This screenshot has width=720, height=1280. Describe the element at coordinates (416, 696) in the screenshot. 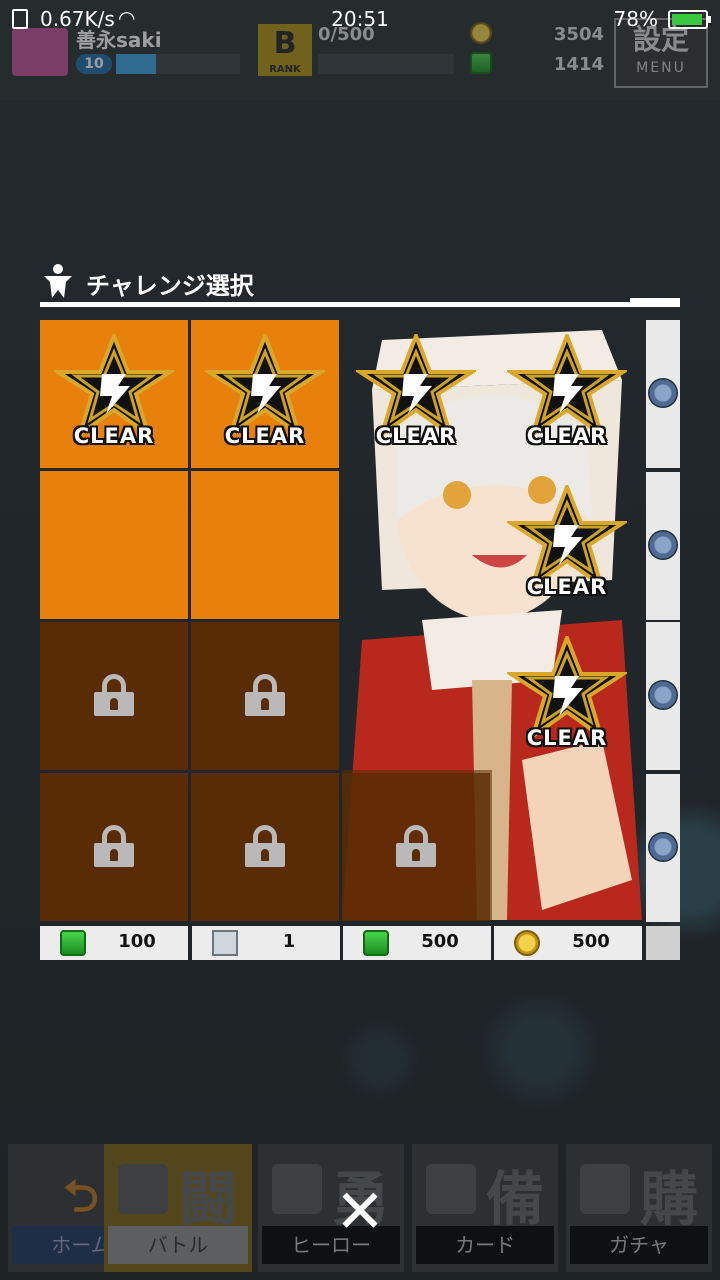

I see `challenge-cell-r3c3` at that location.